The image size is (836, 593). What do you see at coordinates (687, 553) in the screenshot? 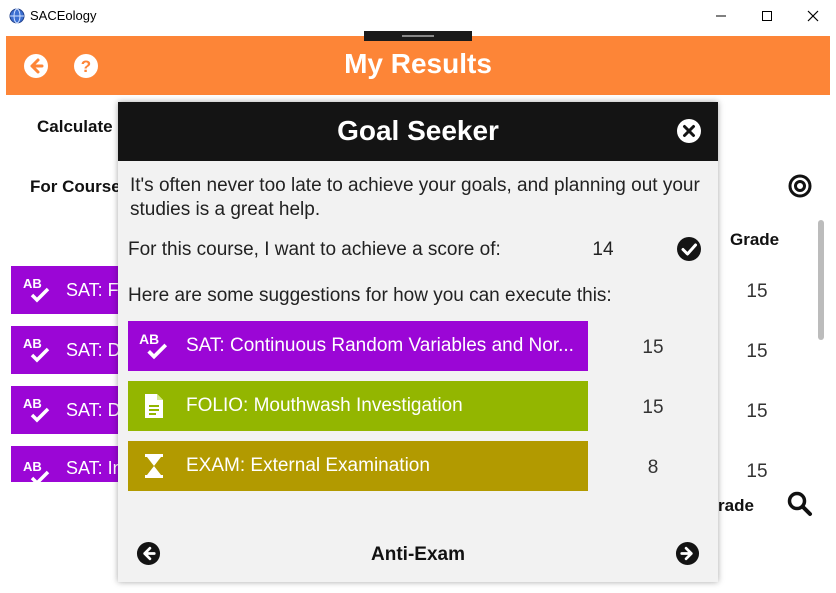
I see `next-arrow-icon` at bounding box center [687, 553].